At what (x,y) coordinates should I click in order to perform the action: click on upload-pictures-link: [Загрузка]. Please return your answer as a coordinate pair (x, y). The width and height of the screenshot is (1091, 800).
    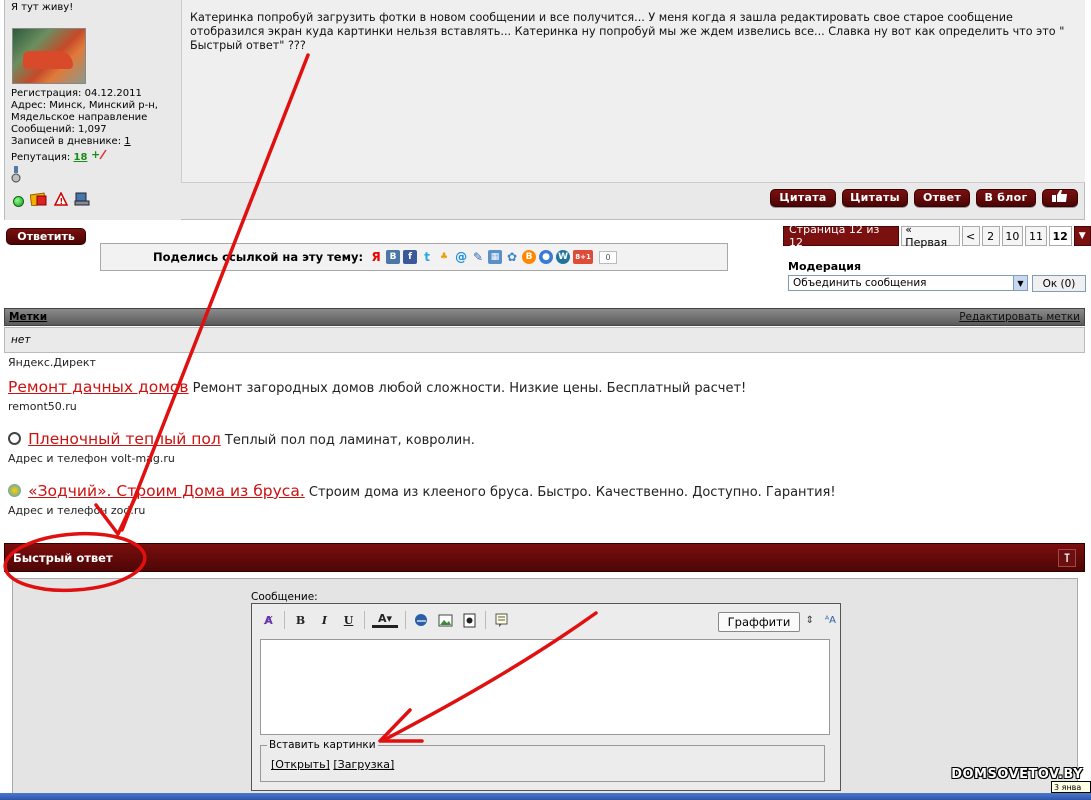
    Looking at the image, I should click on (363, 764).